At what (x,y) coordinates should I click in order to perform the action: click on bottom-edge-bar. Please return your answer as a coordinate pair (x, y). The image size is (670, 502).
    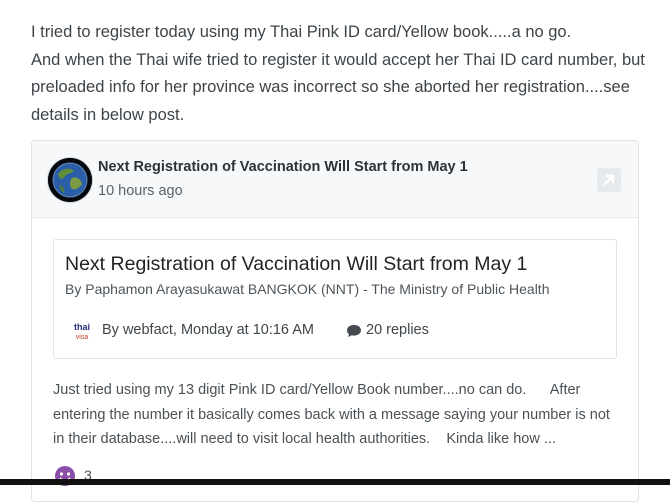
    Looking at the image, I should click on (335, 482).